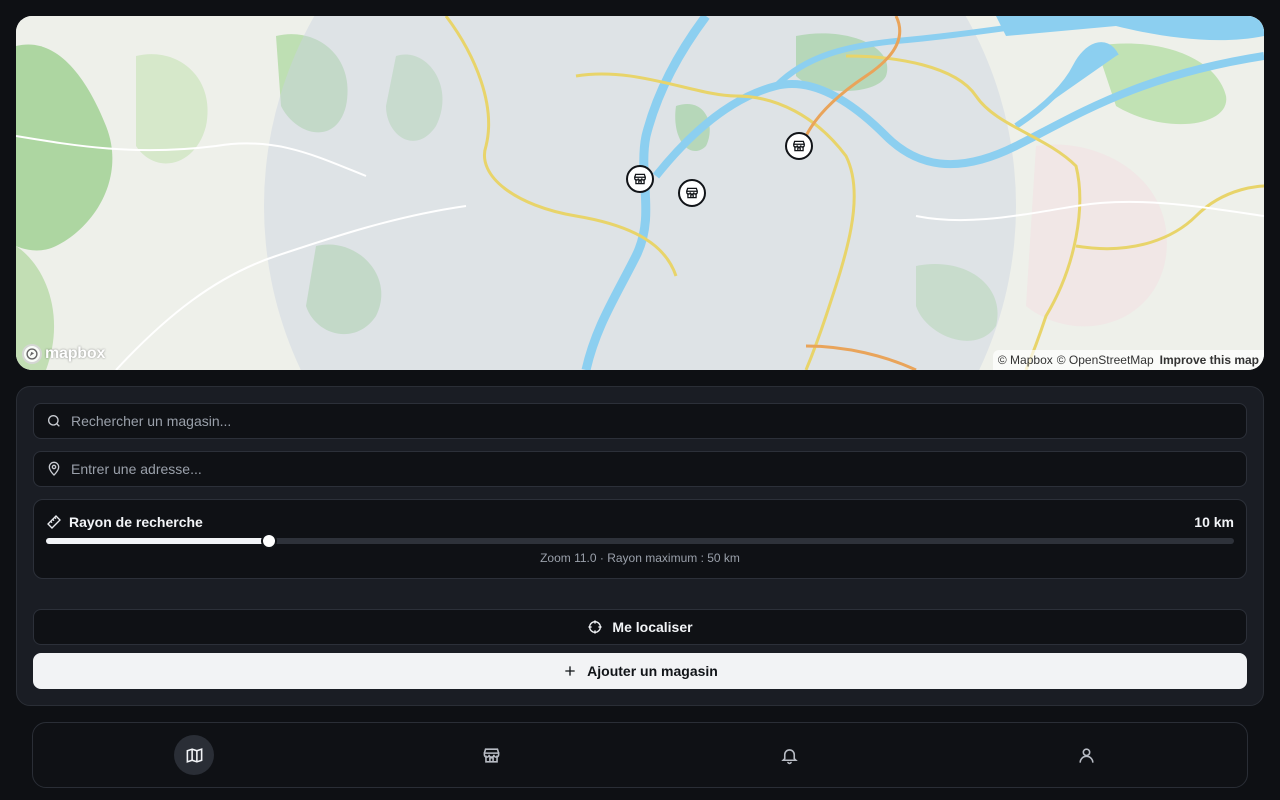  Describe the element at coordinates (269, 541) in the screenshot. I see `radius-slider-thumb` at that location.